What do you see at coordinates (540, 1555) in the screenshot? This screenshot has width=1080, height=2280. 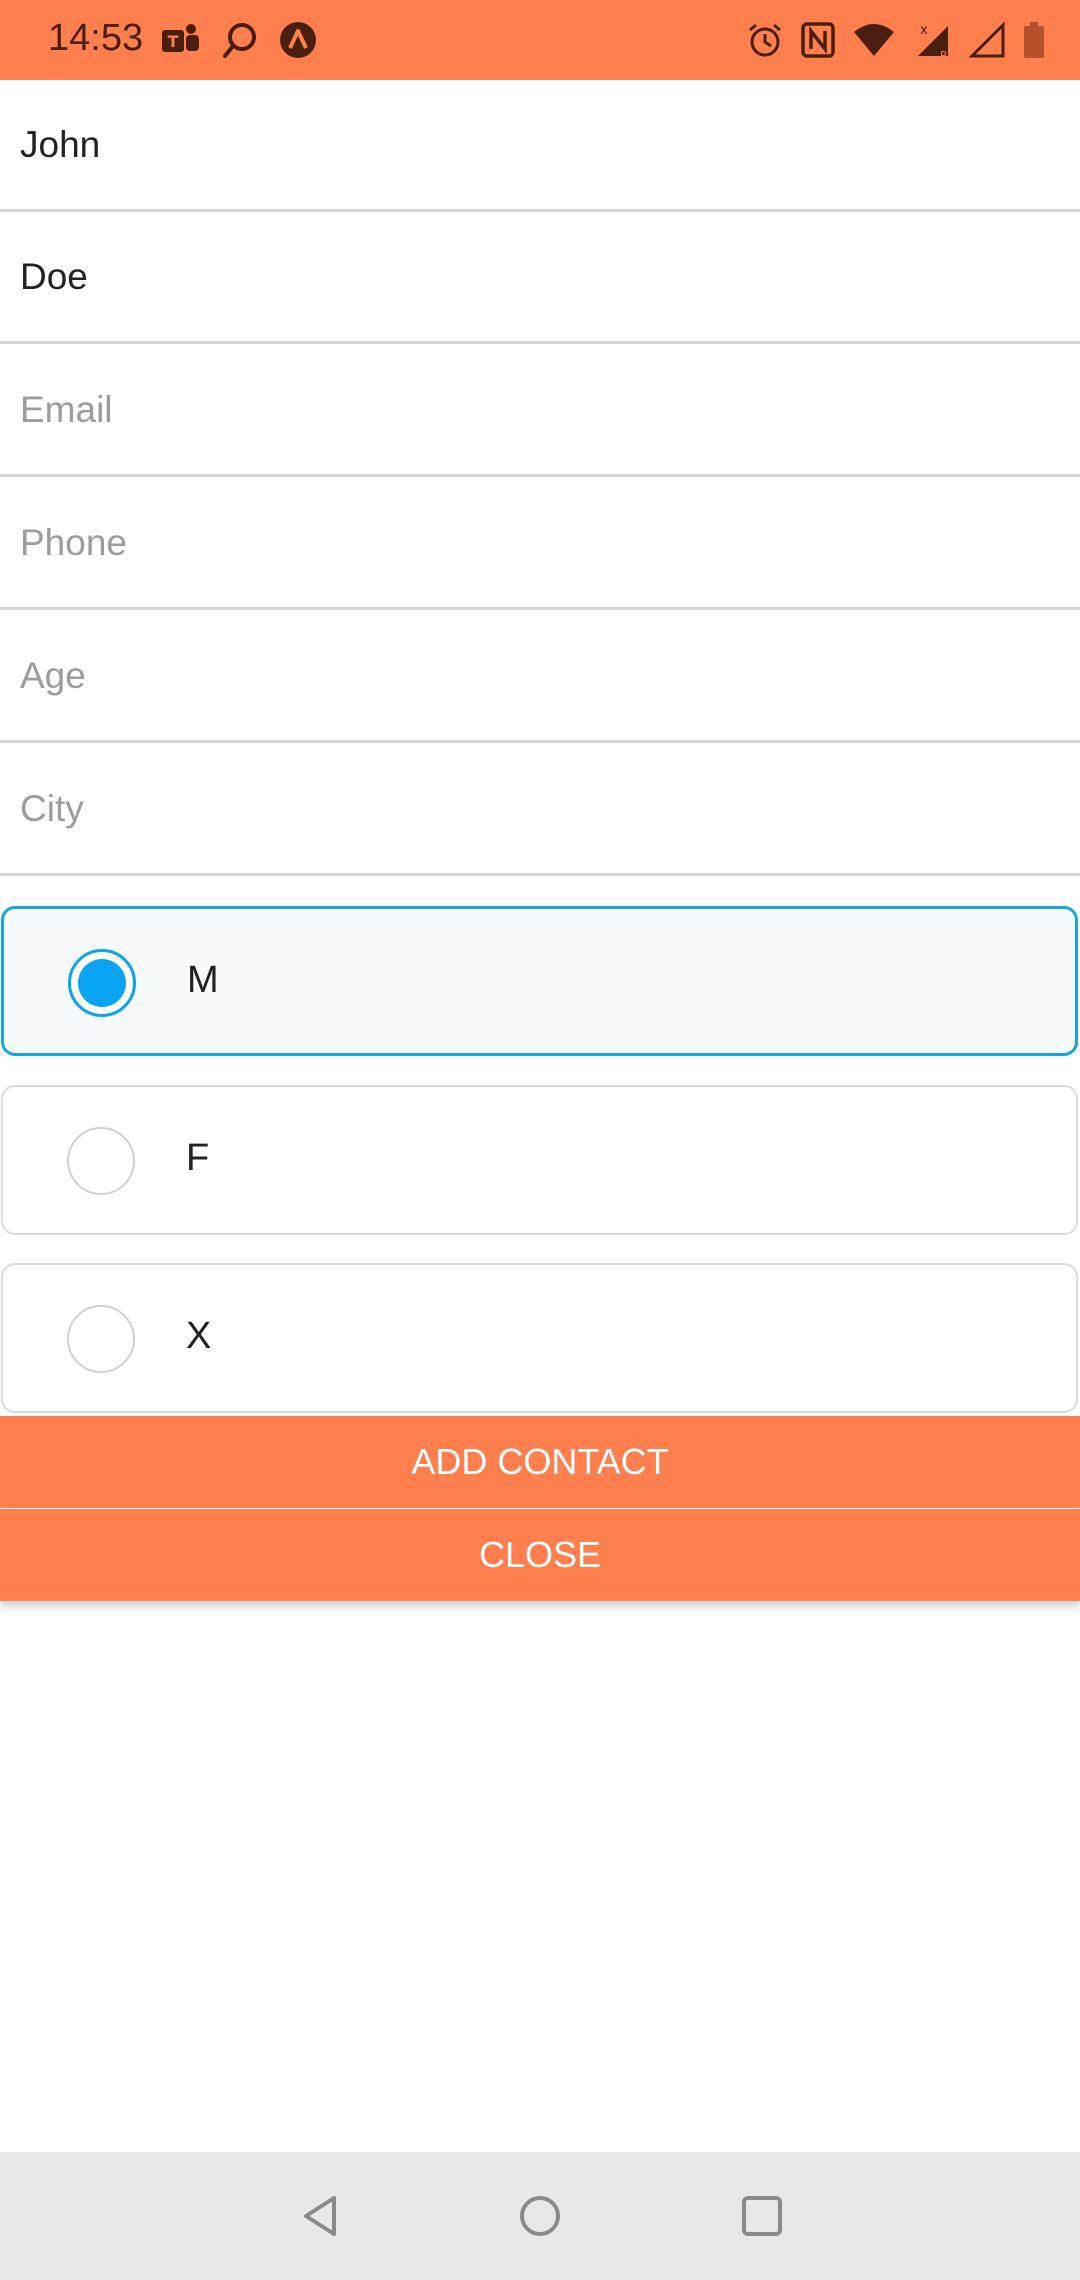 I see `close-button: CLOSE` at bounding box center [540, 1555].